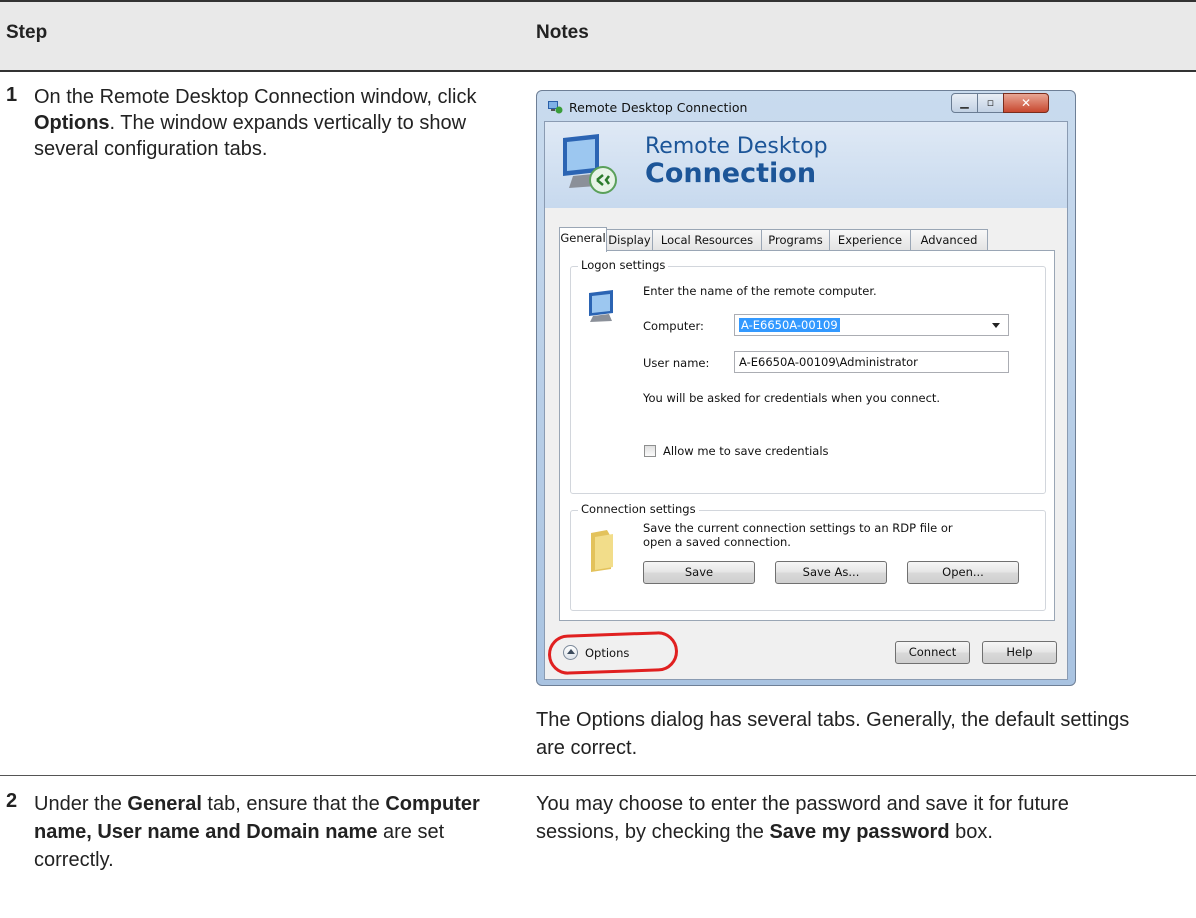 The width and height of the screenshot is (1196, 918). Describe the element at coordinates (760, 291) in the screenshot. I see `logon-instruction: Enter the name of the remote computer.` at that location.